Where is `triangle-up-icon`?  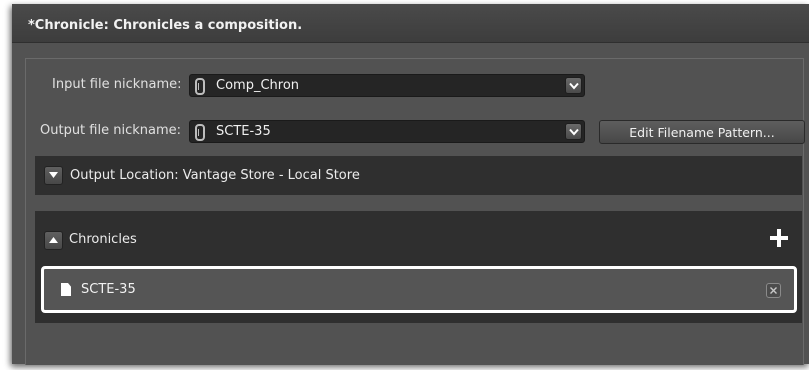 triangle-up-icon is located at coordinates (53, 240).